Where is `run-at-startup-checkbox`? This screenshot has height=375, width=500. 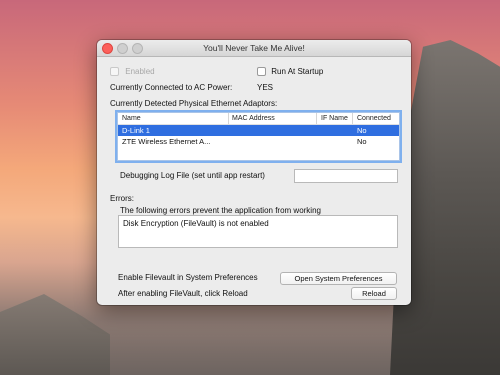
run-at-startup-checkbox is located at coordinates (261, 72).